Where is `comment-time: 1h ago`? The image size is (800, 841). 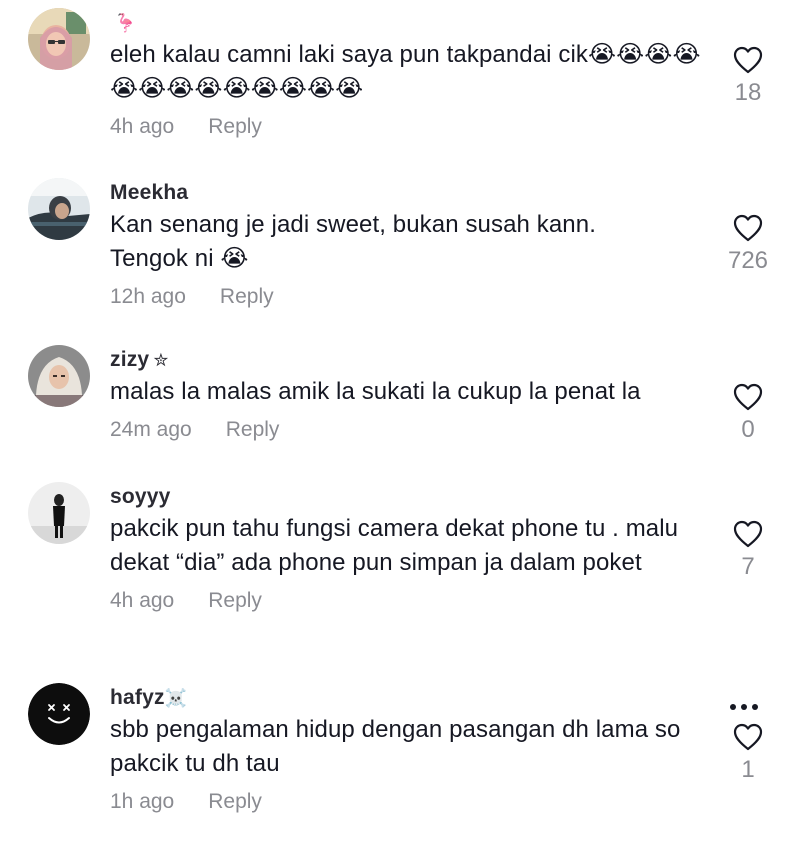 comment-time: 1h ago is located at coordinates (142, 801).